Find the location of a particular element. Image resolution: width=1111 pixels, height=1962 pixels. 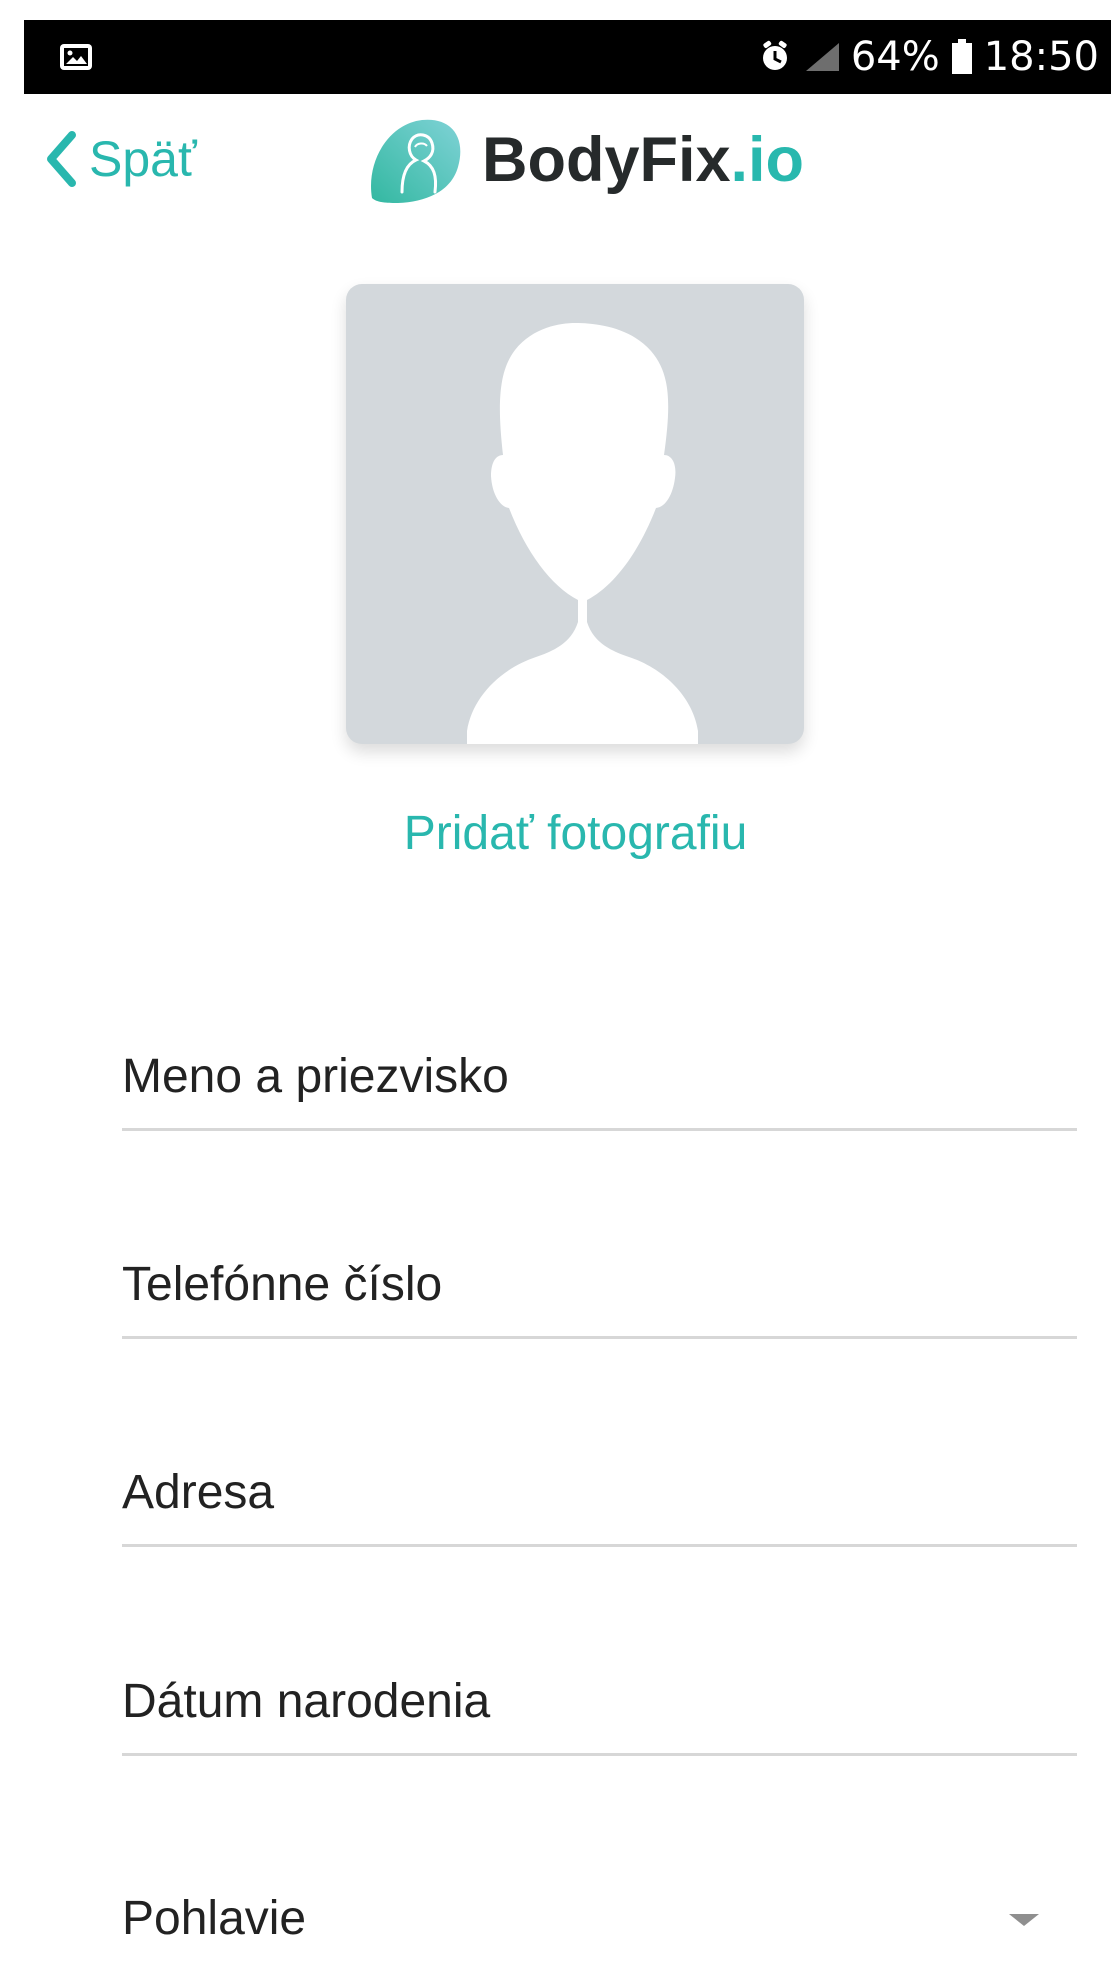

battery-icon is located at coordinates (961, 56).